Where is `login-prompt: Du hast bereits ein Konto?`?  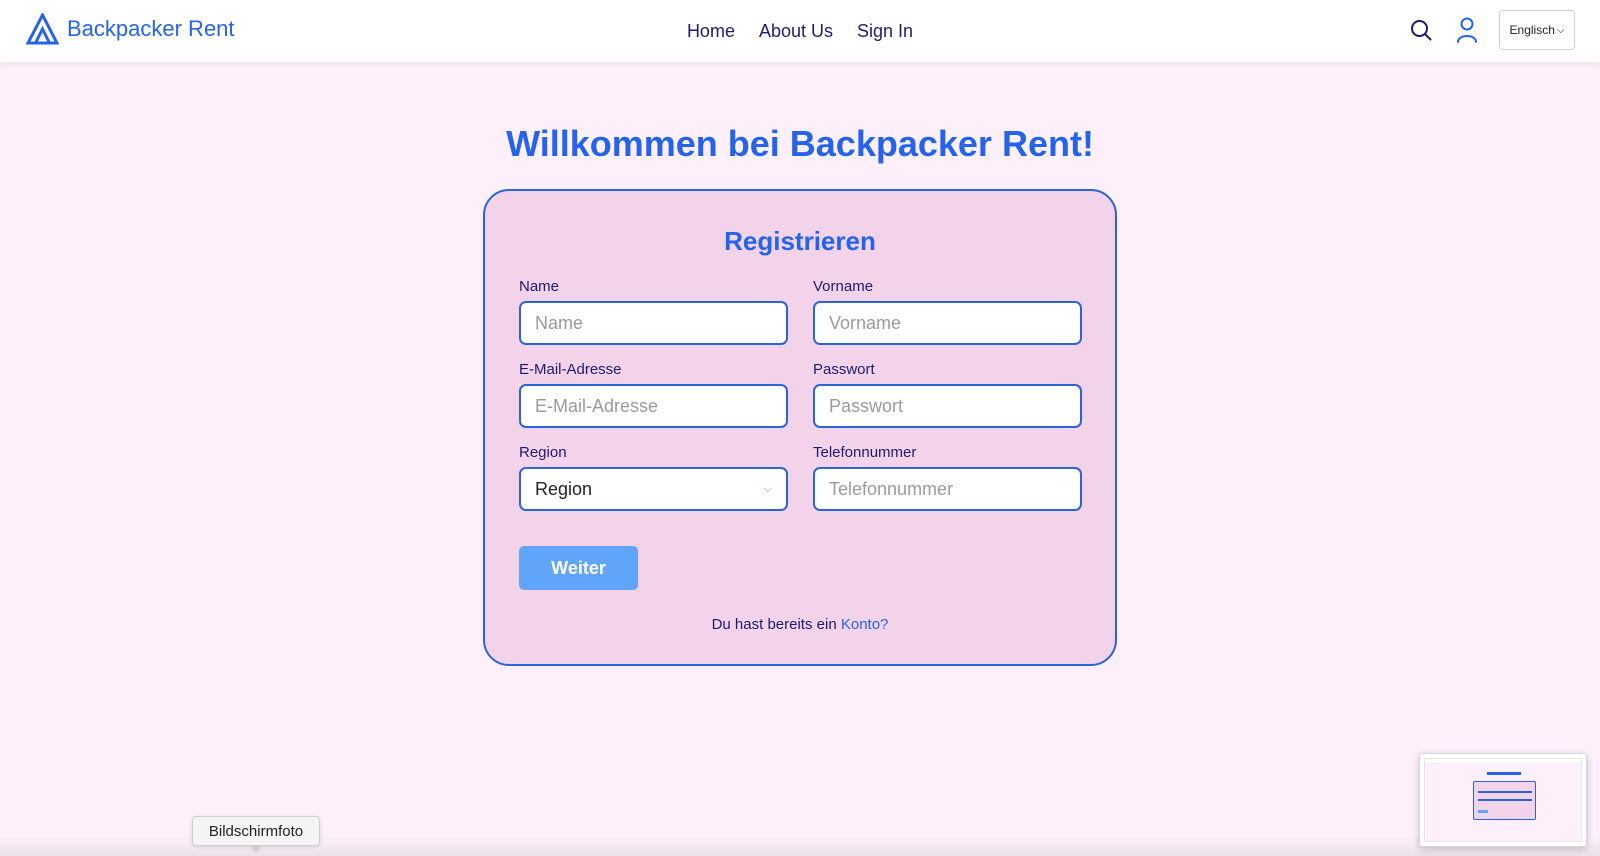 login-prompt: Du hast bereits ein Konto? is located at coordinates (800, 625).